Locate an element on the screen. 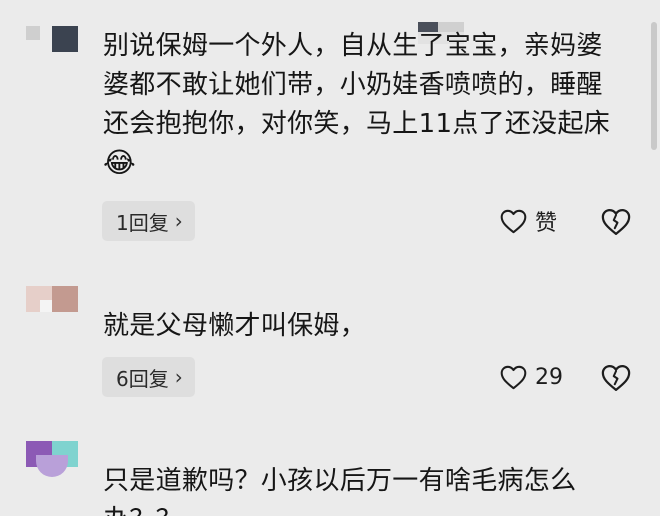 The width and height of the screenshot is (660, 516). scrollbar is located at coordinates (654, 86).